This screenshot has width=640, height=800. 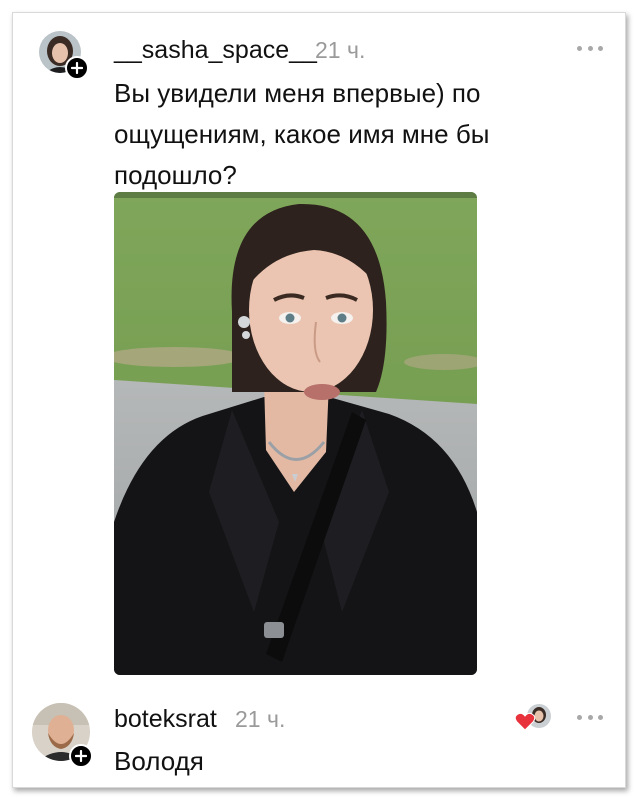 What do you see at coordinates (215, 50) in the screenshot?
I see `post-username: __sasha_space__` at bounding box center [215, 50].